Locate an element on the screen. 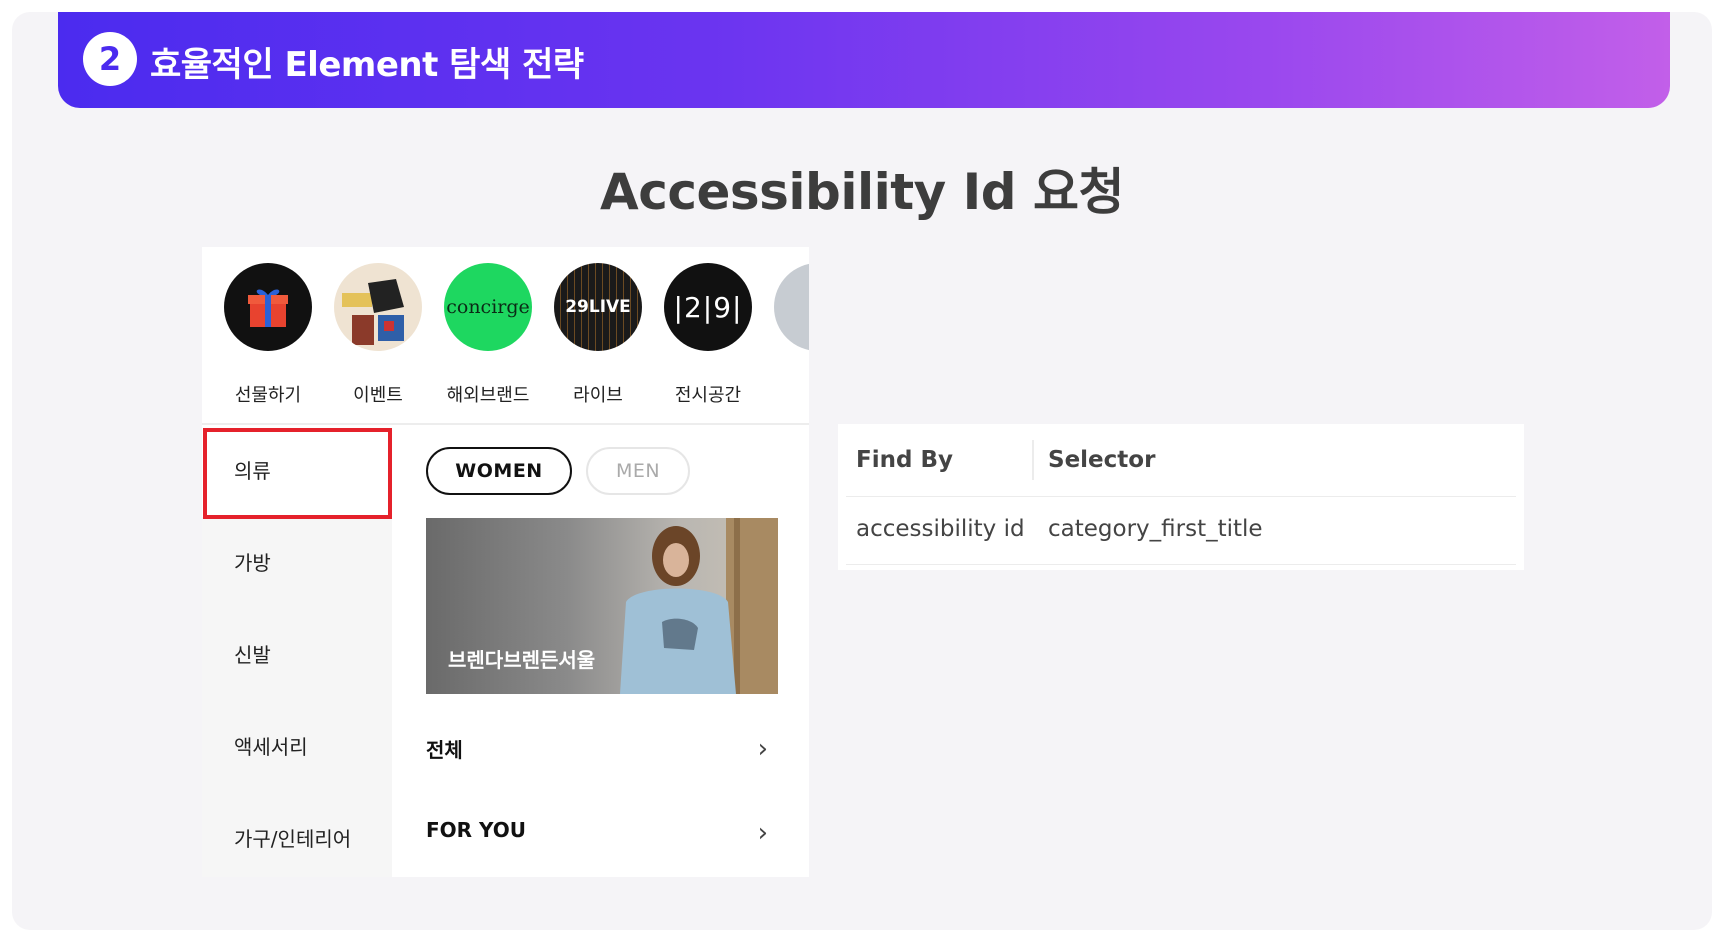  story-label: 이벤트 is located at coordinates (378, 395).